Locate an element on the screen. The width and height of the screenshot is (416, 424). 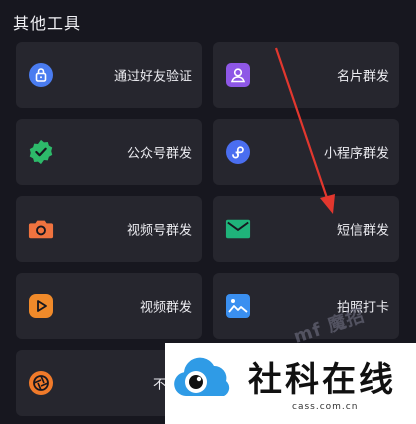
tool-card-broadcast: 名片群发 is located at coordinates (306, 75).